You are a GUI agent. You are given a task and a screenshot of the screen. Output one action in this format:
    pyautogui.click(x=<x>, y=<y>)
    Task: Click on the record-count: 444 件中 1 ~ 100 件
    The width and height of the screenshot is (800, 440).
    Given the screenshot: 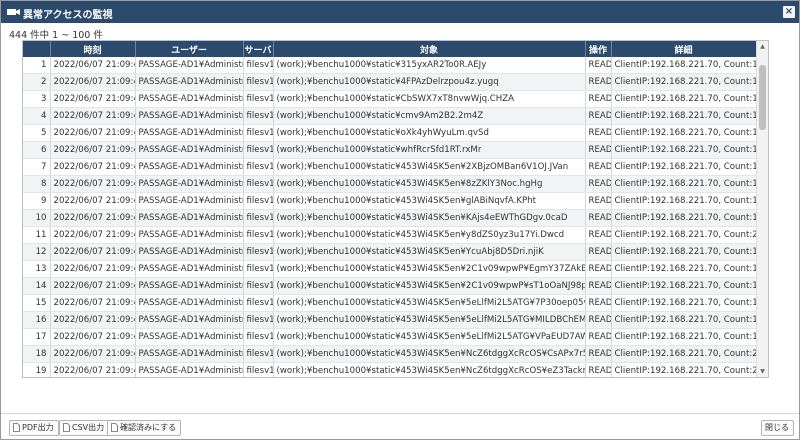 What is the action you would take?
    pyautogui.click(x=56, y=35)
    